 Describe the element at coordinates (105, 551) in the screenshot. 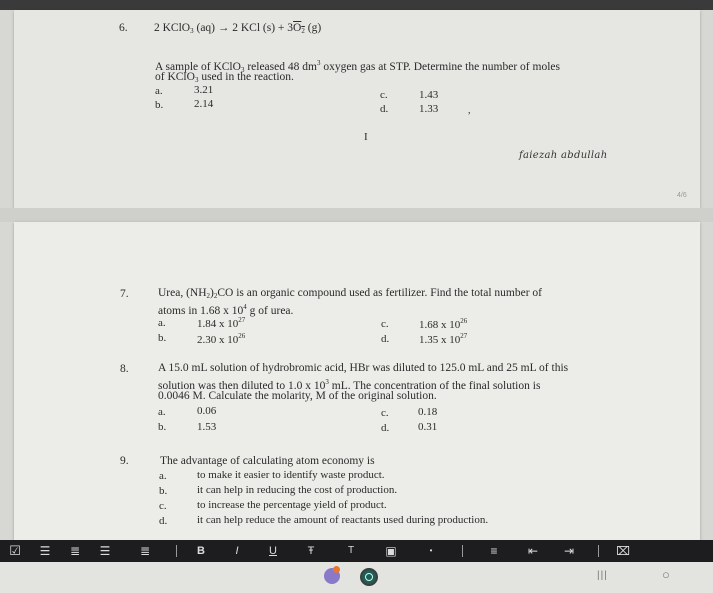

I see `checklist-icon: ☰` at that location.